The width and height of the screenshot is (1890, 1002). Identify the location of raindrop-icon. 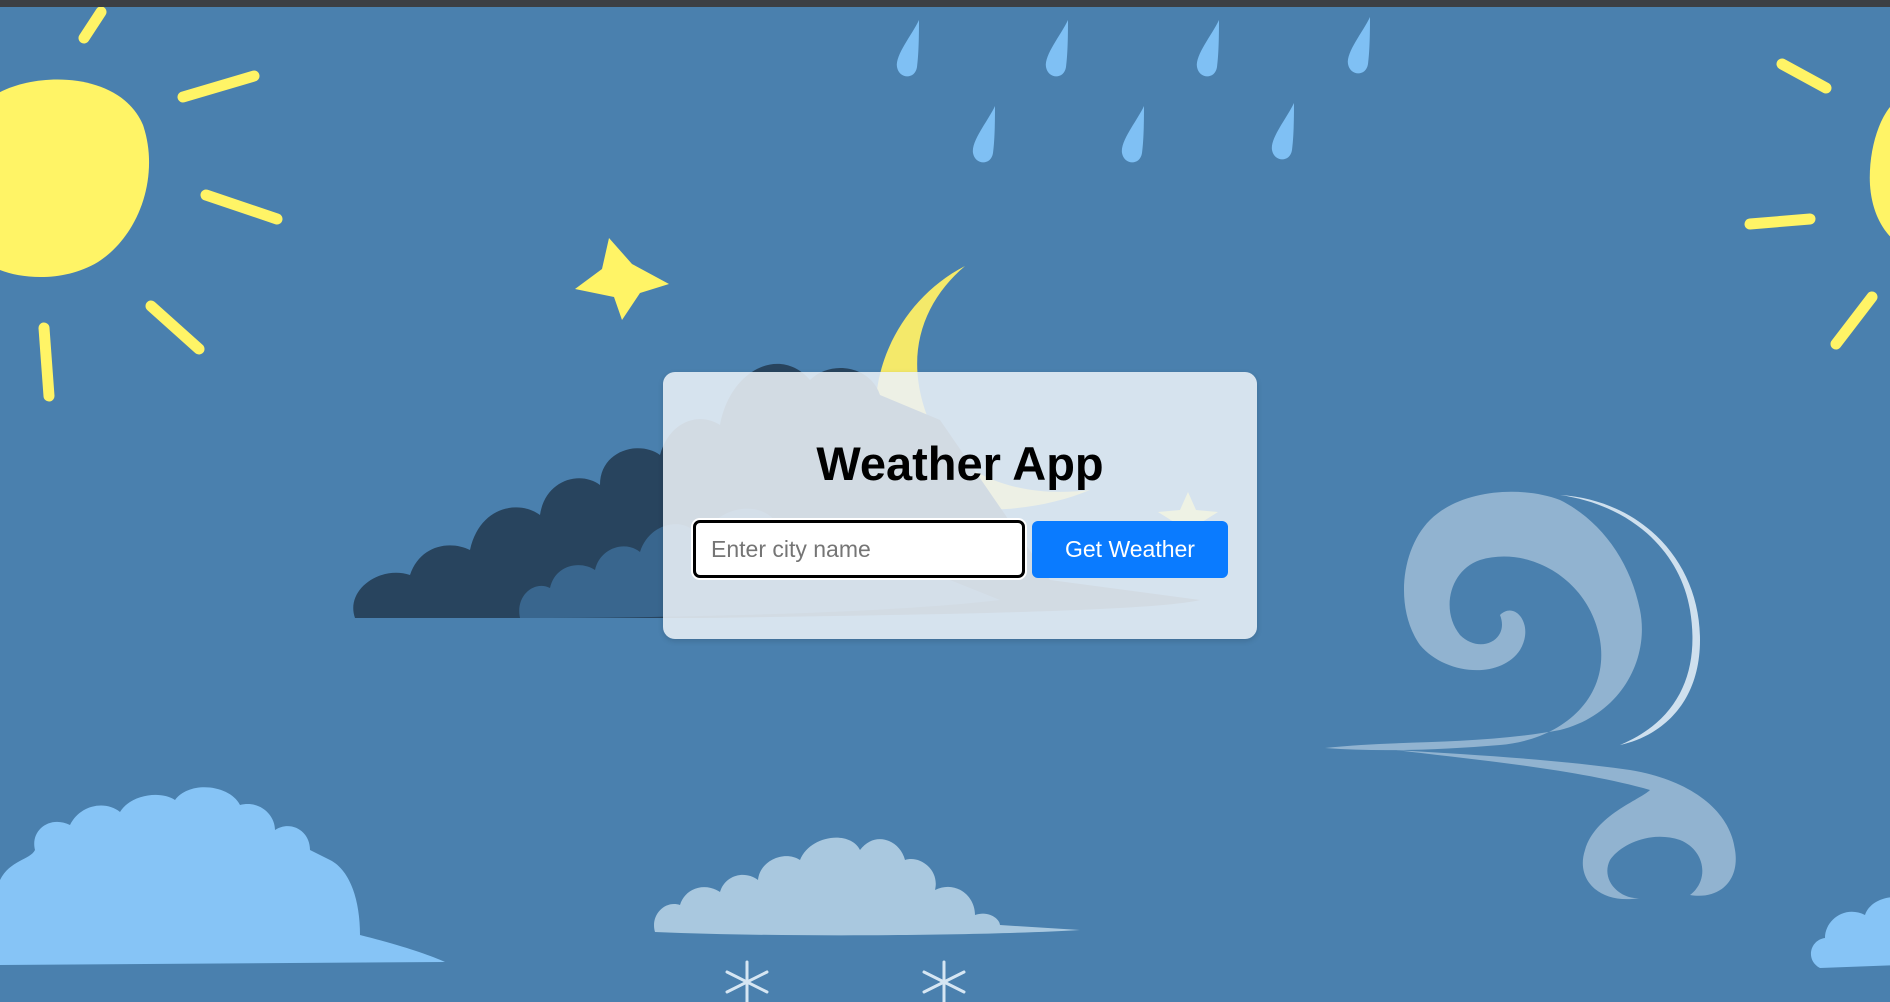
(1133, 90).